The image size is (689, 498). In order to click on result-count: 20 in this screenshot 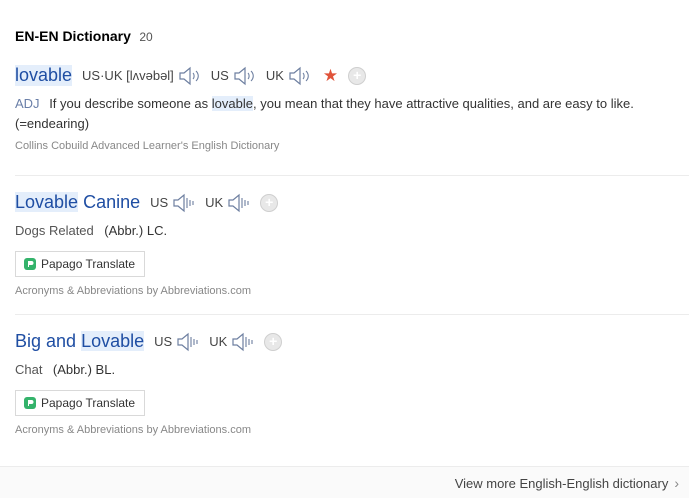, I will do `click(146, 37)`.